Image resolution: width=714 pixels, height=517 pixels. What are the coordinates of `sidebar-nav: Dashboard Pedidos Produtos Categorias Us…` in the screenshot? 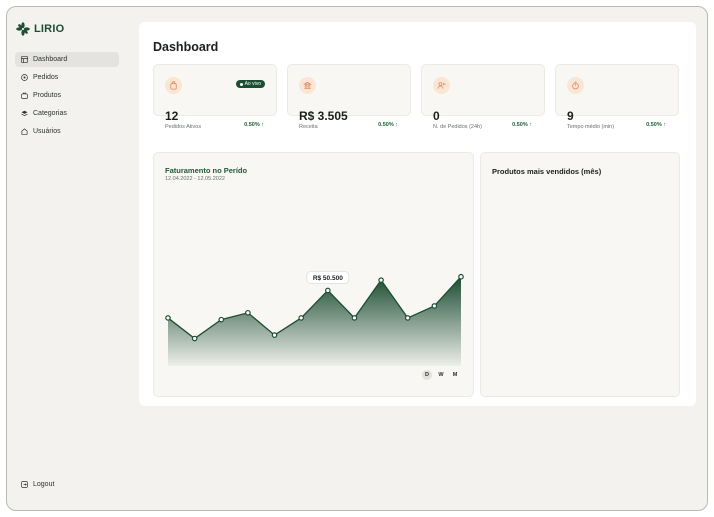 It's located at (67, 97).